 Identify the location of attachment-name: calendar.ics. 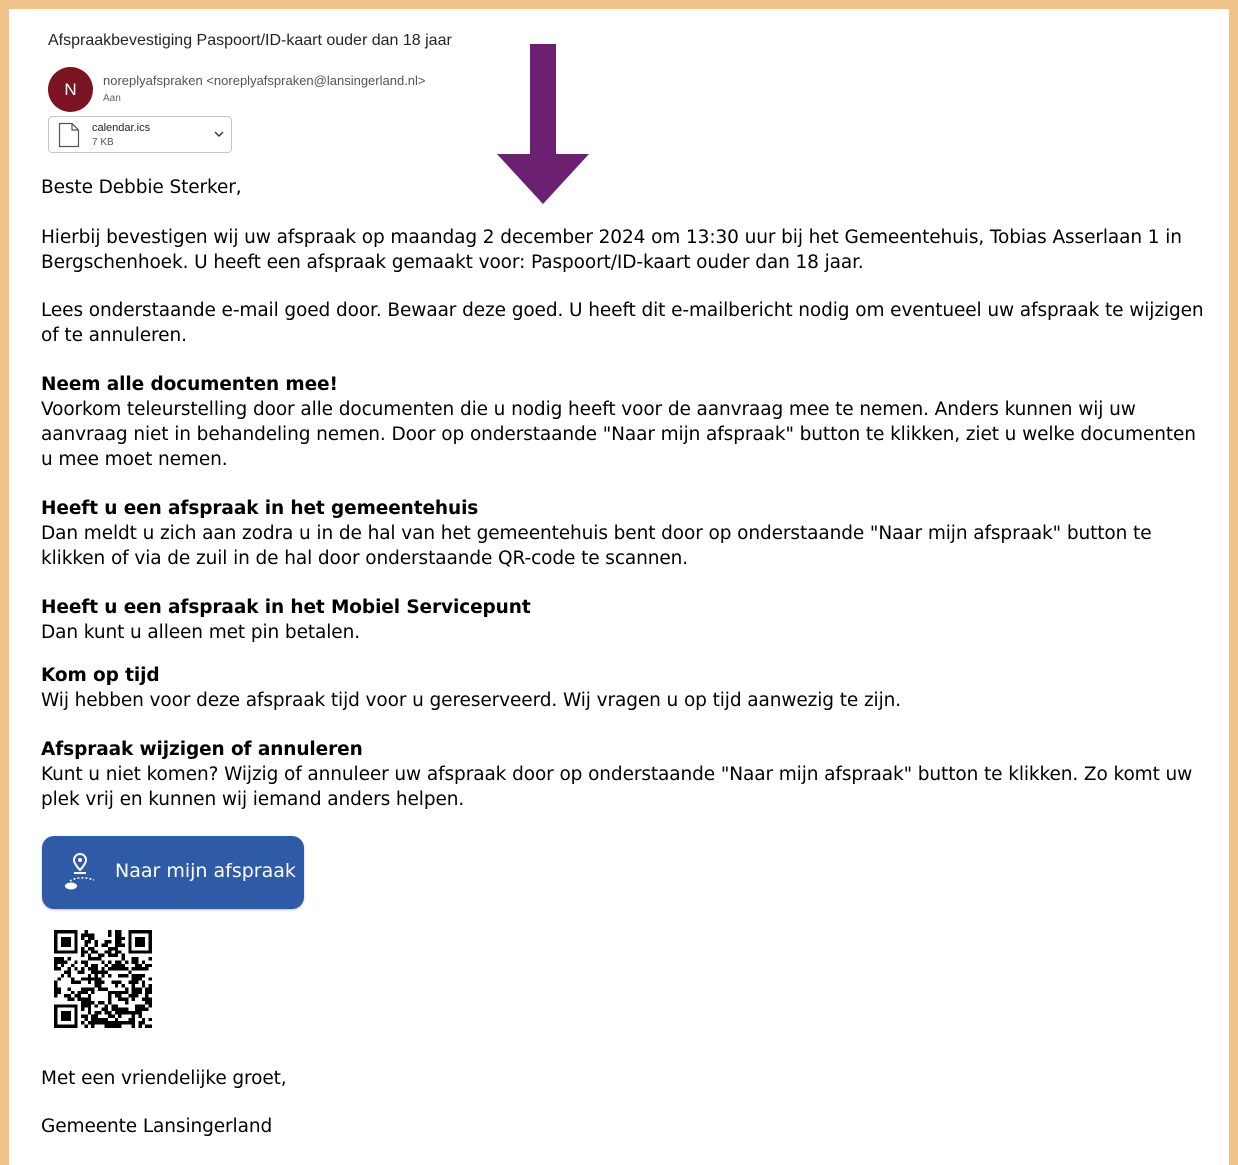
(121, 128).